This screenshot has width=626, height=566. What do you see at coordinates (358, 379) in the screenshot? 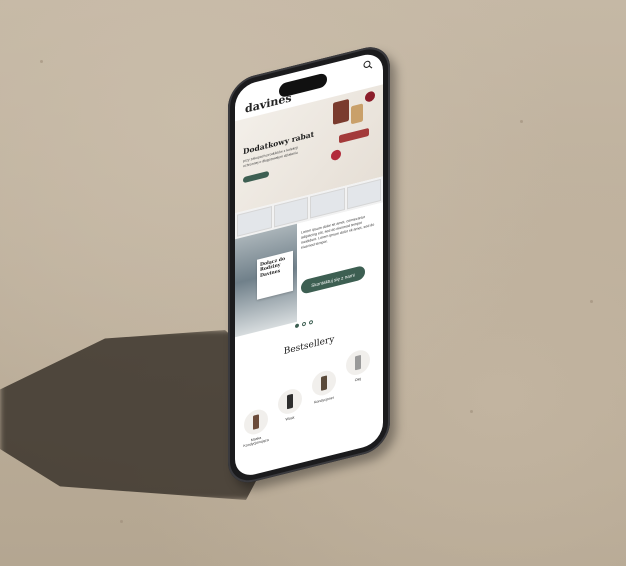
I see `product-name: Olej` at bounding box center [358, 379].